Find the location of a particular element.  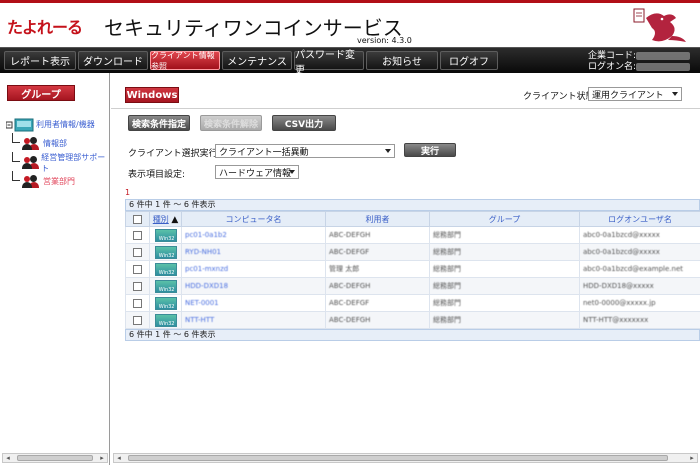

company-info: 企業コード:●●●●●●●● ログオン名:●●●●●●●● is located at coordinates (639, 62).